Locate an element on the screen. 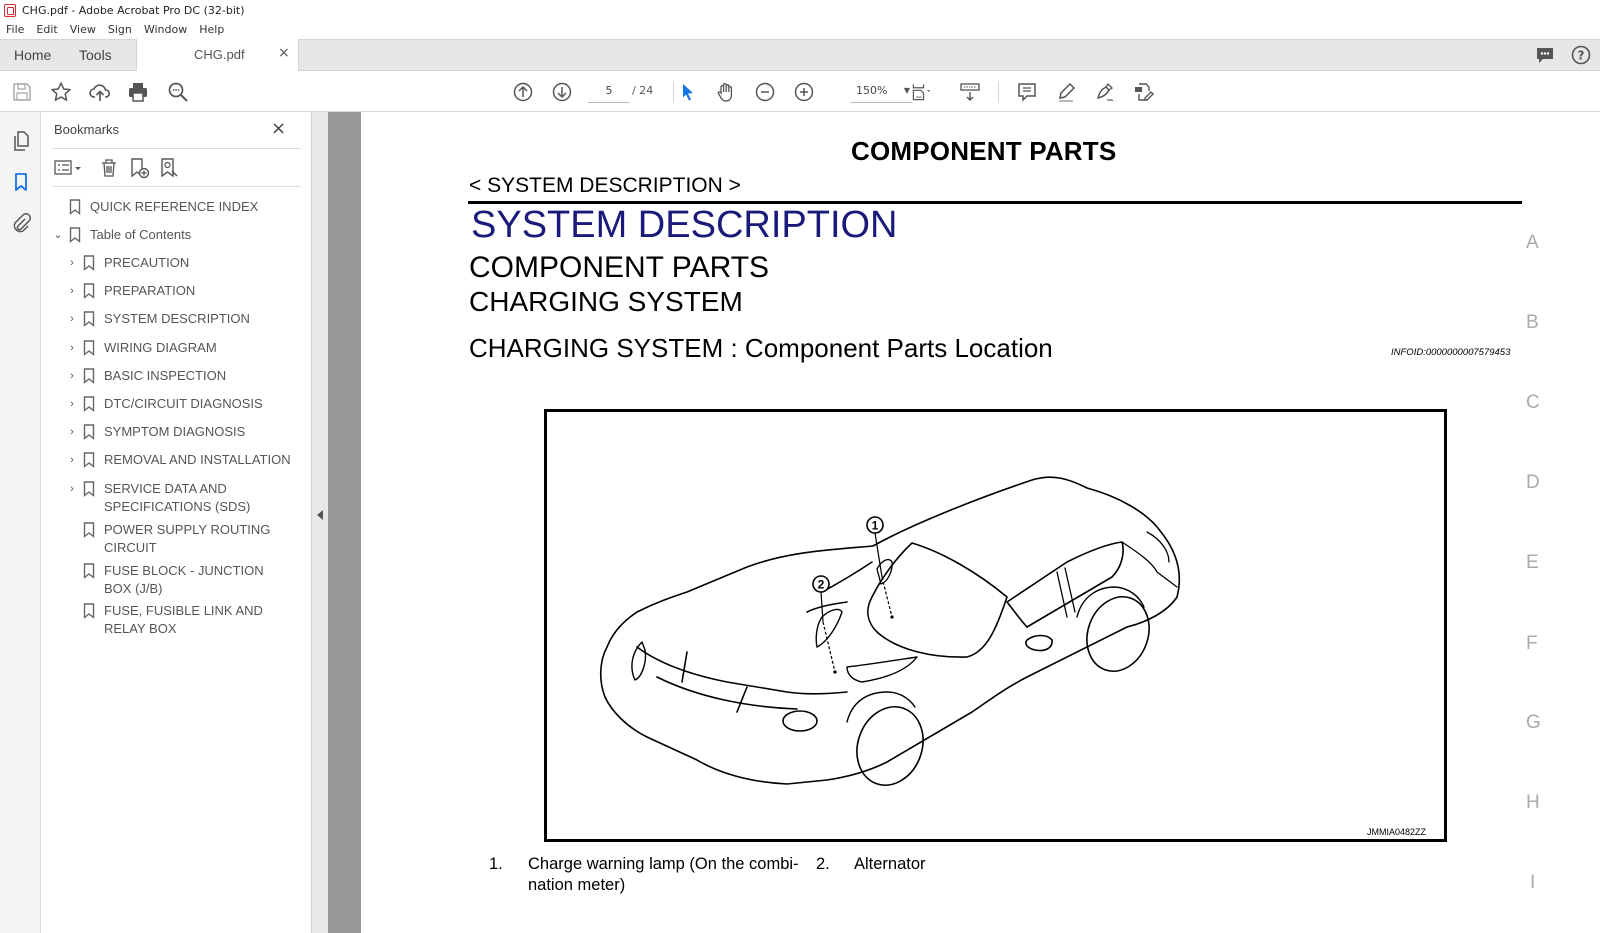 The image size is (1600, 933). zoom-level-select: 150% ▼ is located at coordinates (881, 92).